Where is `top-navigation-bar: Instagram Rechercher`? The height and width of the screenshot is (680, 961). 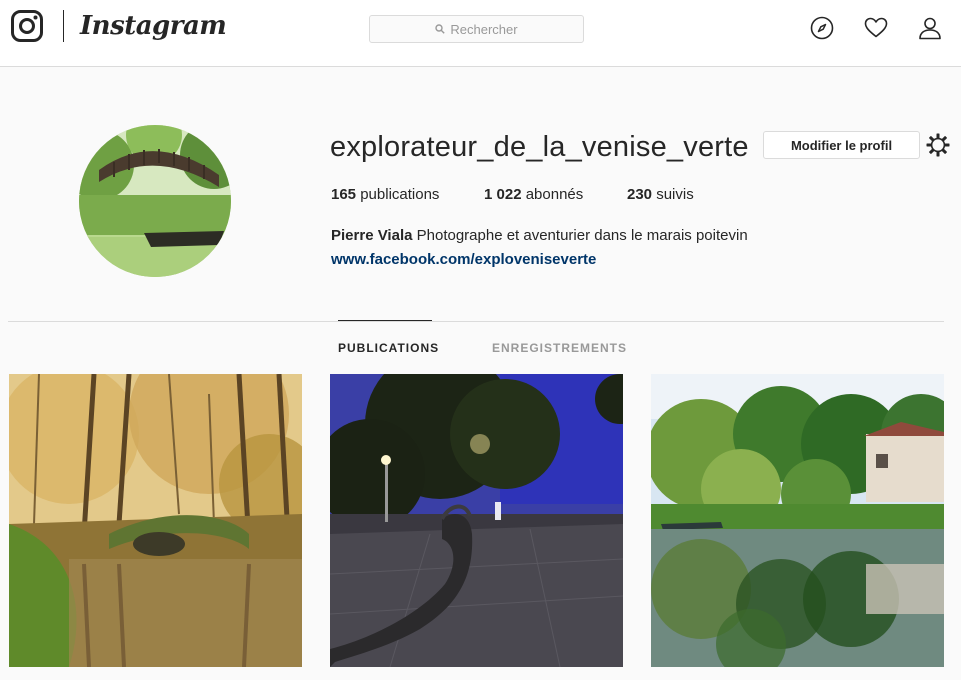
top-navigation-bar: Instagram Rechercher is located at coordinates (480, 33).